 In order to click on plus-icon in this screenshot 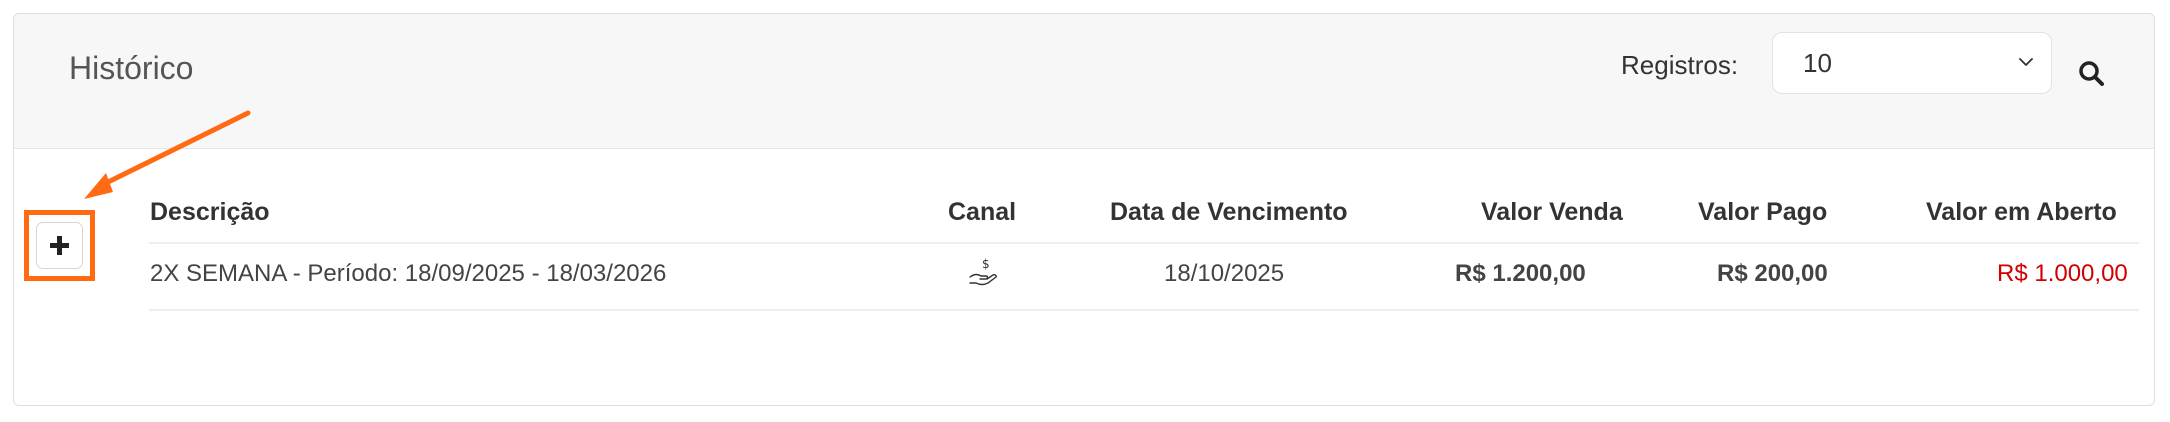, I will do `click(59, 245)`.